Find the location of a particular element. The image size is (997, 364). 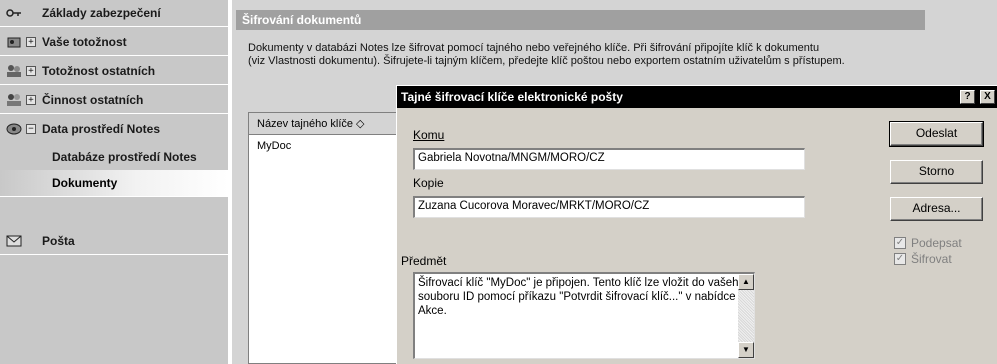

section-title: Šifrování dokumentů is located at coordinates (580, 20).